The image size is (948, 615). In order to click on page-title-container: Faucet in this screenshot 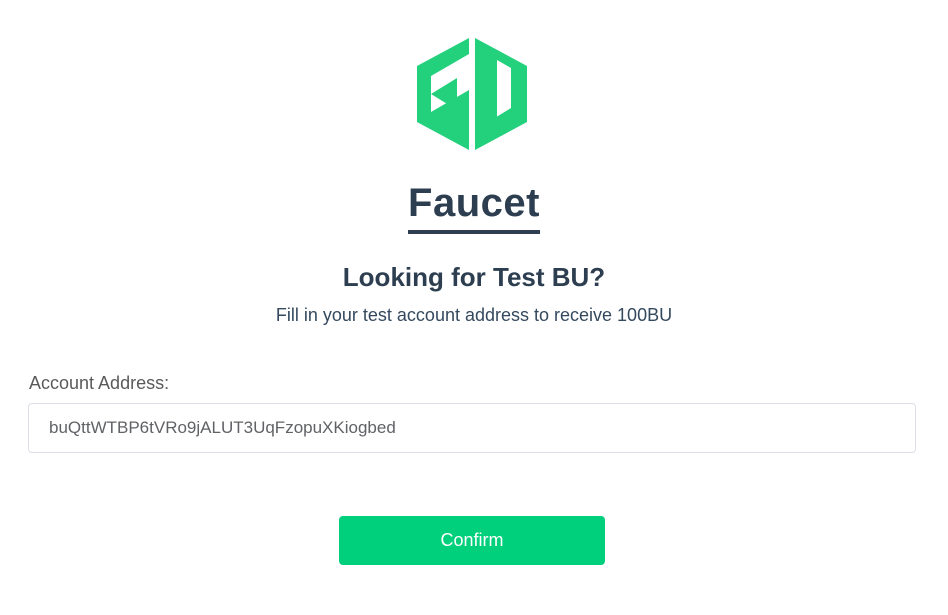, I will do `click(474, 207)`.